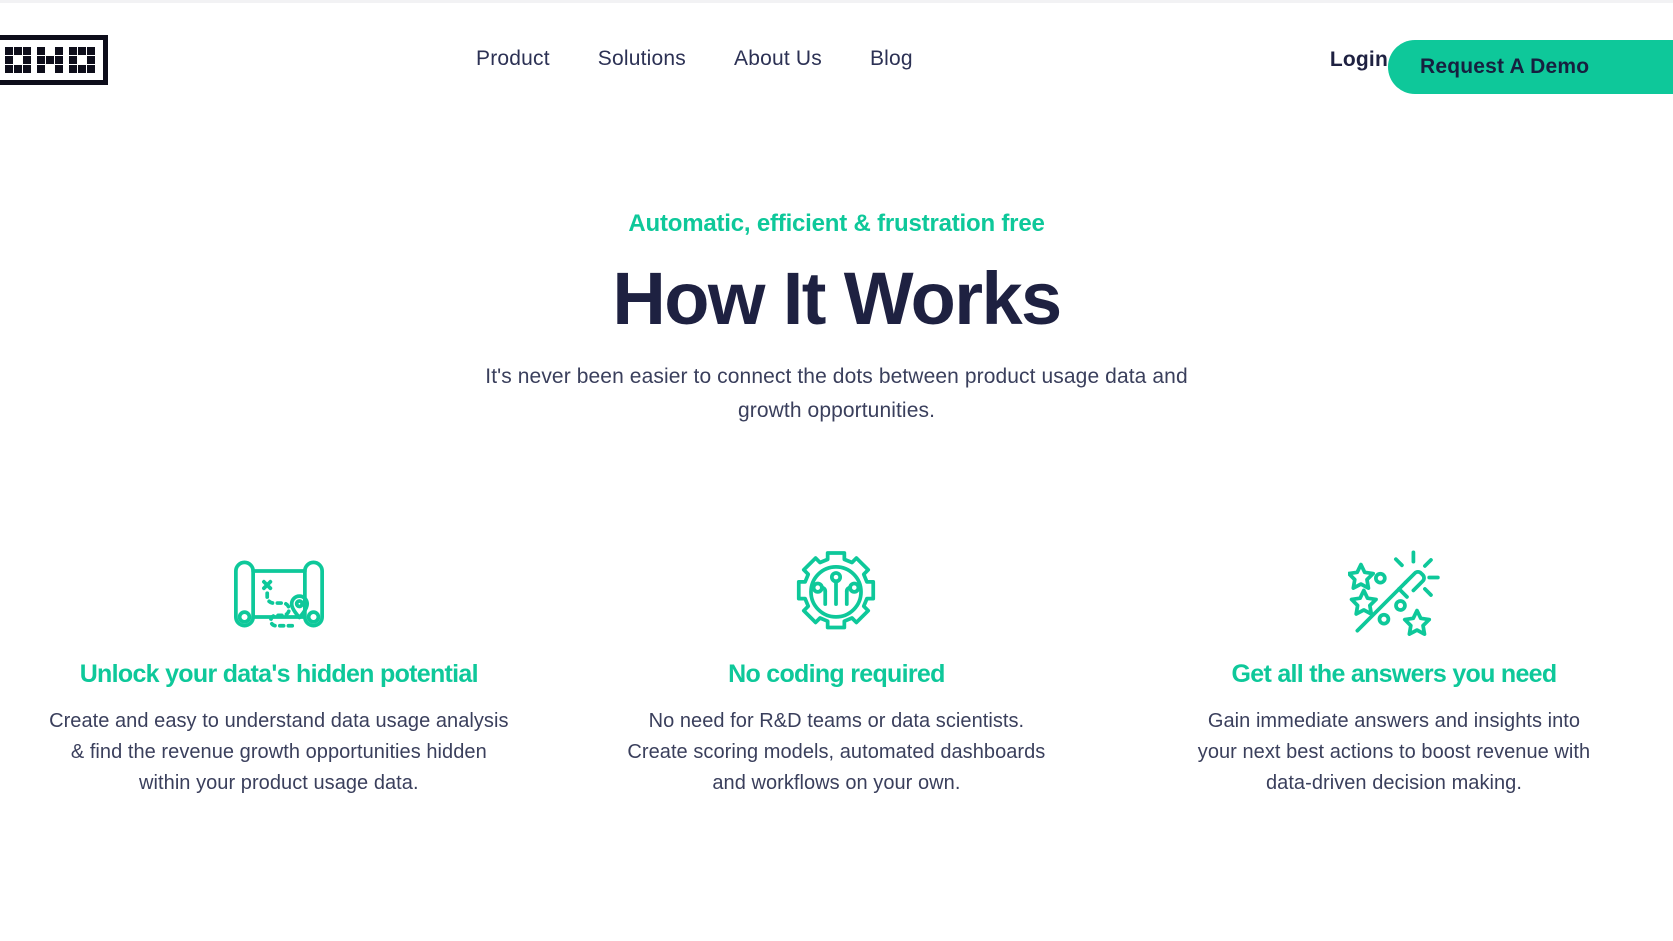 This screenshot has width=1673, height=941. What do you see at coordinates (278, 594) in the screenshot?
I see `map-scroll-icon` at bounding box center [278, 594].